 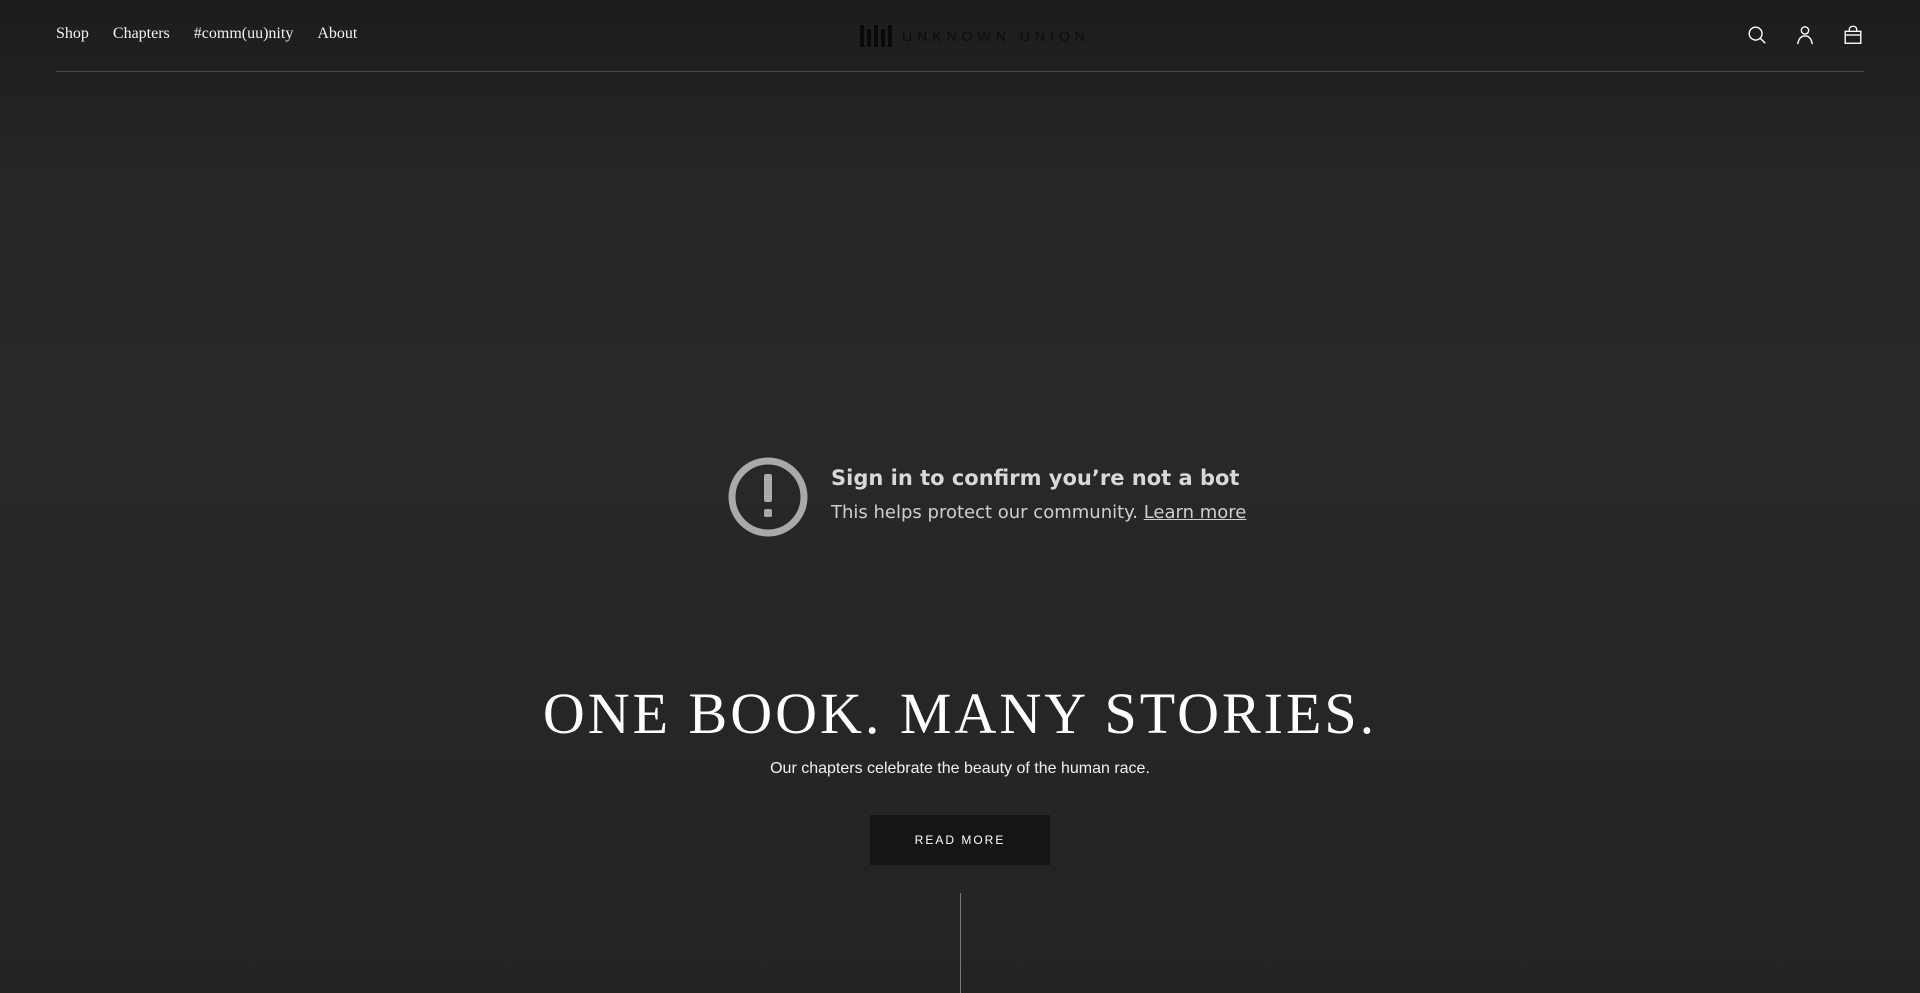 What do you see at coordinates (960, 840) in the screenshot?
I see `read-more-button: READ MORE` at bounding box center [960, 840].